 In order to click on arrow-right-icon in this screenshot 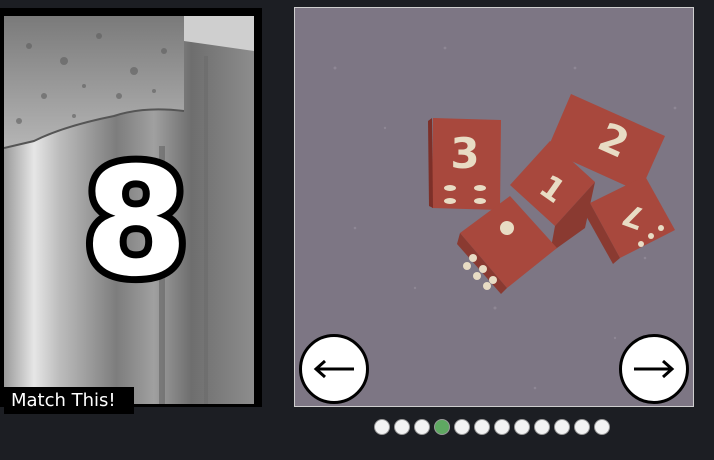, I will do `click(654, 369)`.